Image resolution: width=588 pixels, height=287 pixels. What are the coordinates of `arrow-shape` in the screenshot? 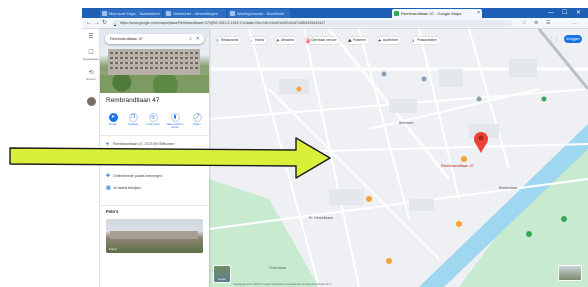 It's located at (170, 158).